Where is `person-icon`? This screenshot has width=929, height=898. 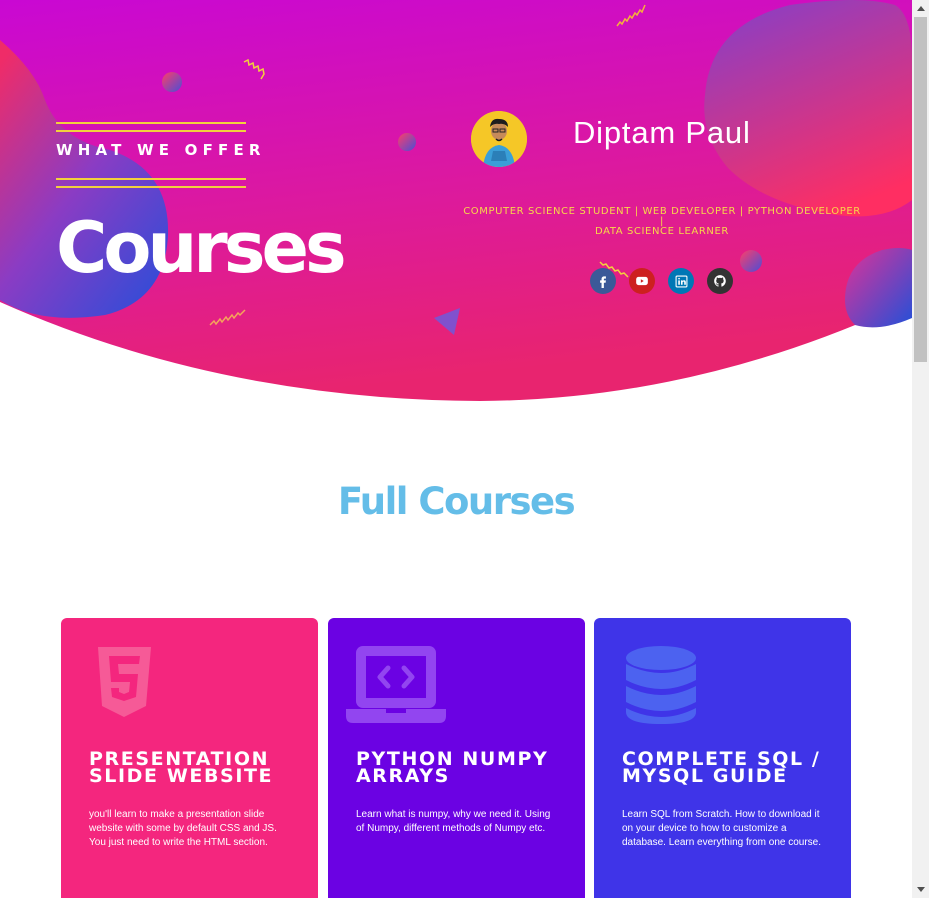 person-icon is located at coordinates (499, 139).